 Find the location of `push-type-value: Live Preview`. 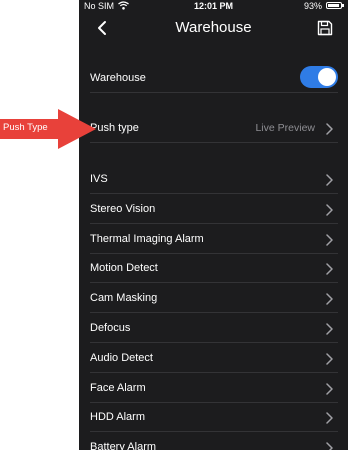

push-type-value: Live Preview is located at coordinates (285, 128).